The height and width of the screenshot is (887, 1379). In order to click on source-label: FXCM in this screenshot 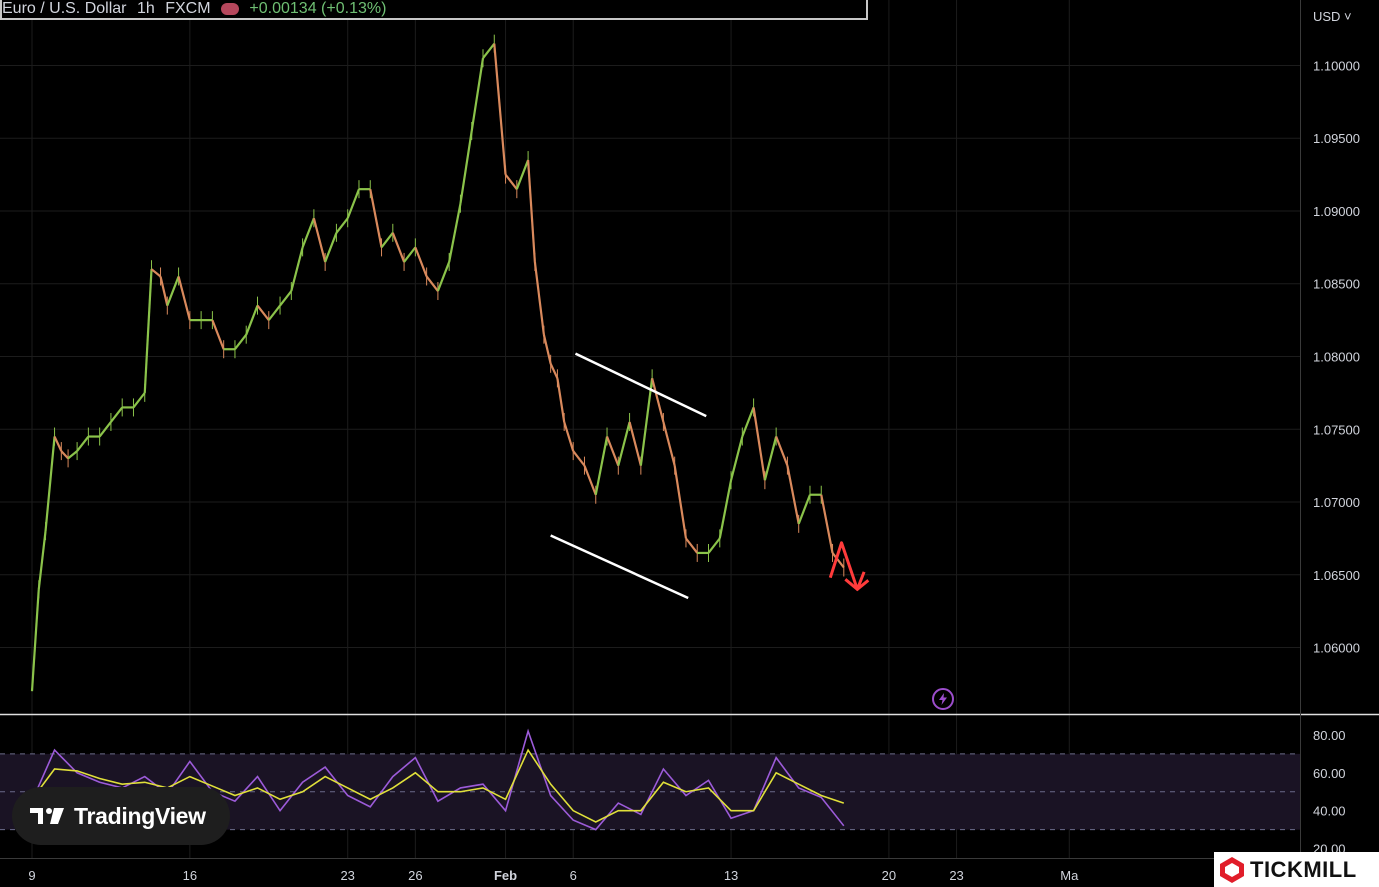, I will do `click(188, 8)`.